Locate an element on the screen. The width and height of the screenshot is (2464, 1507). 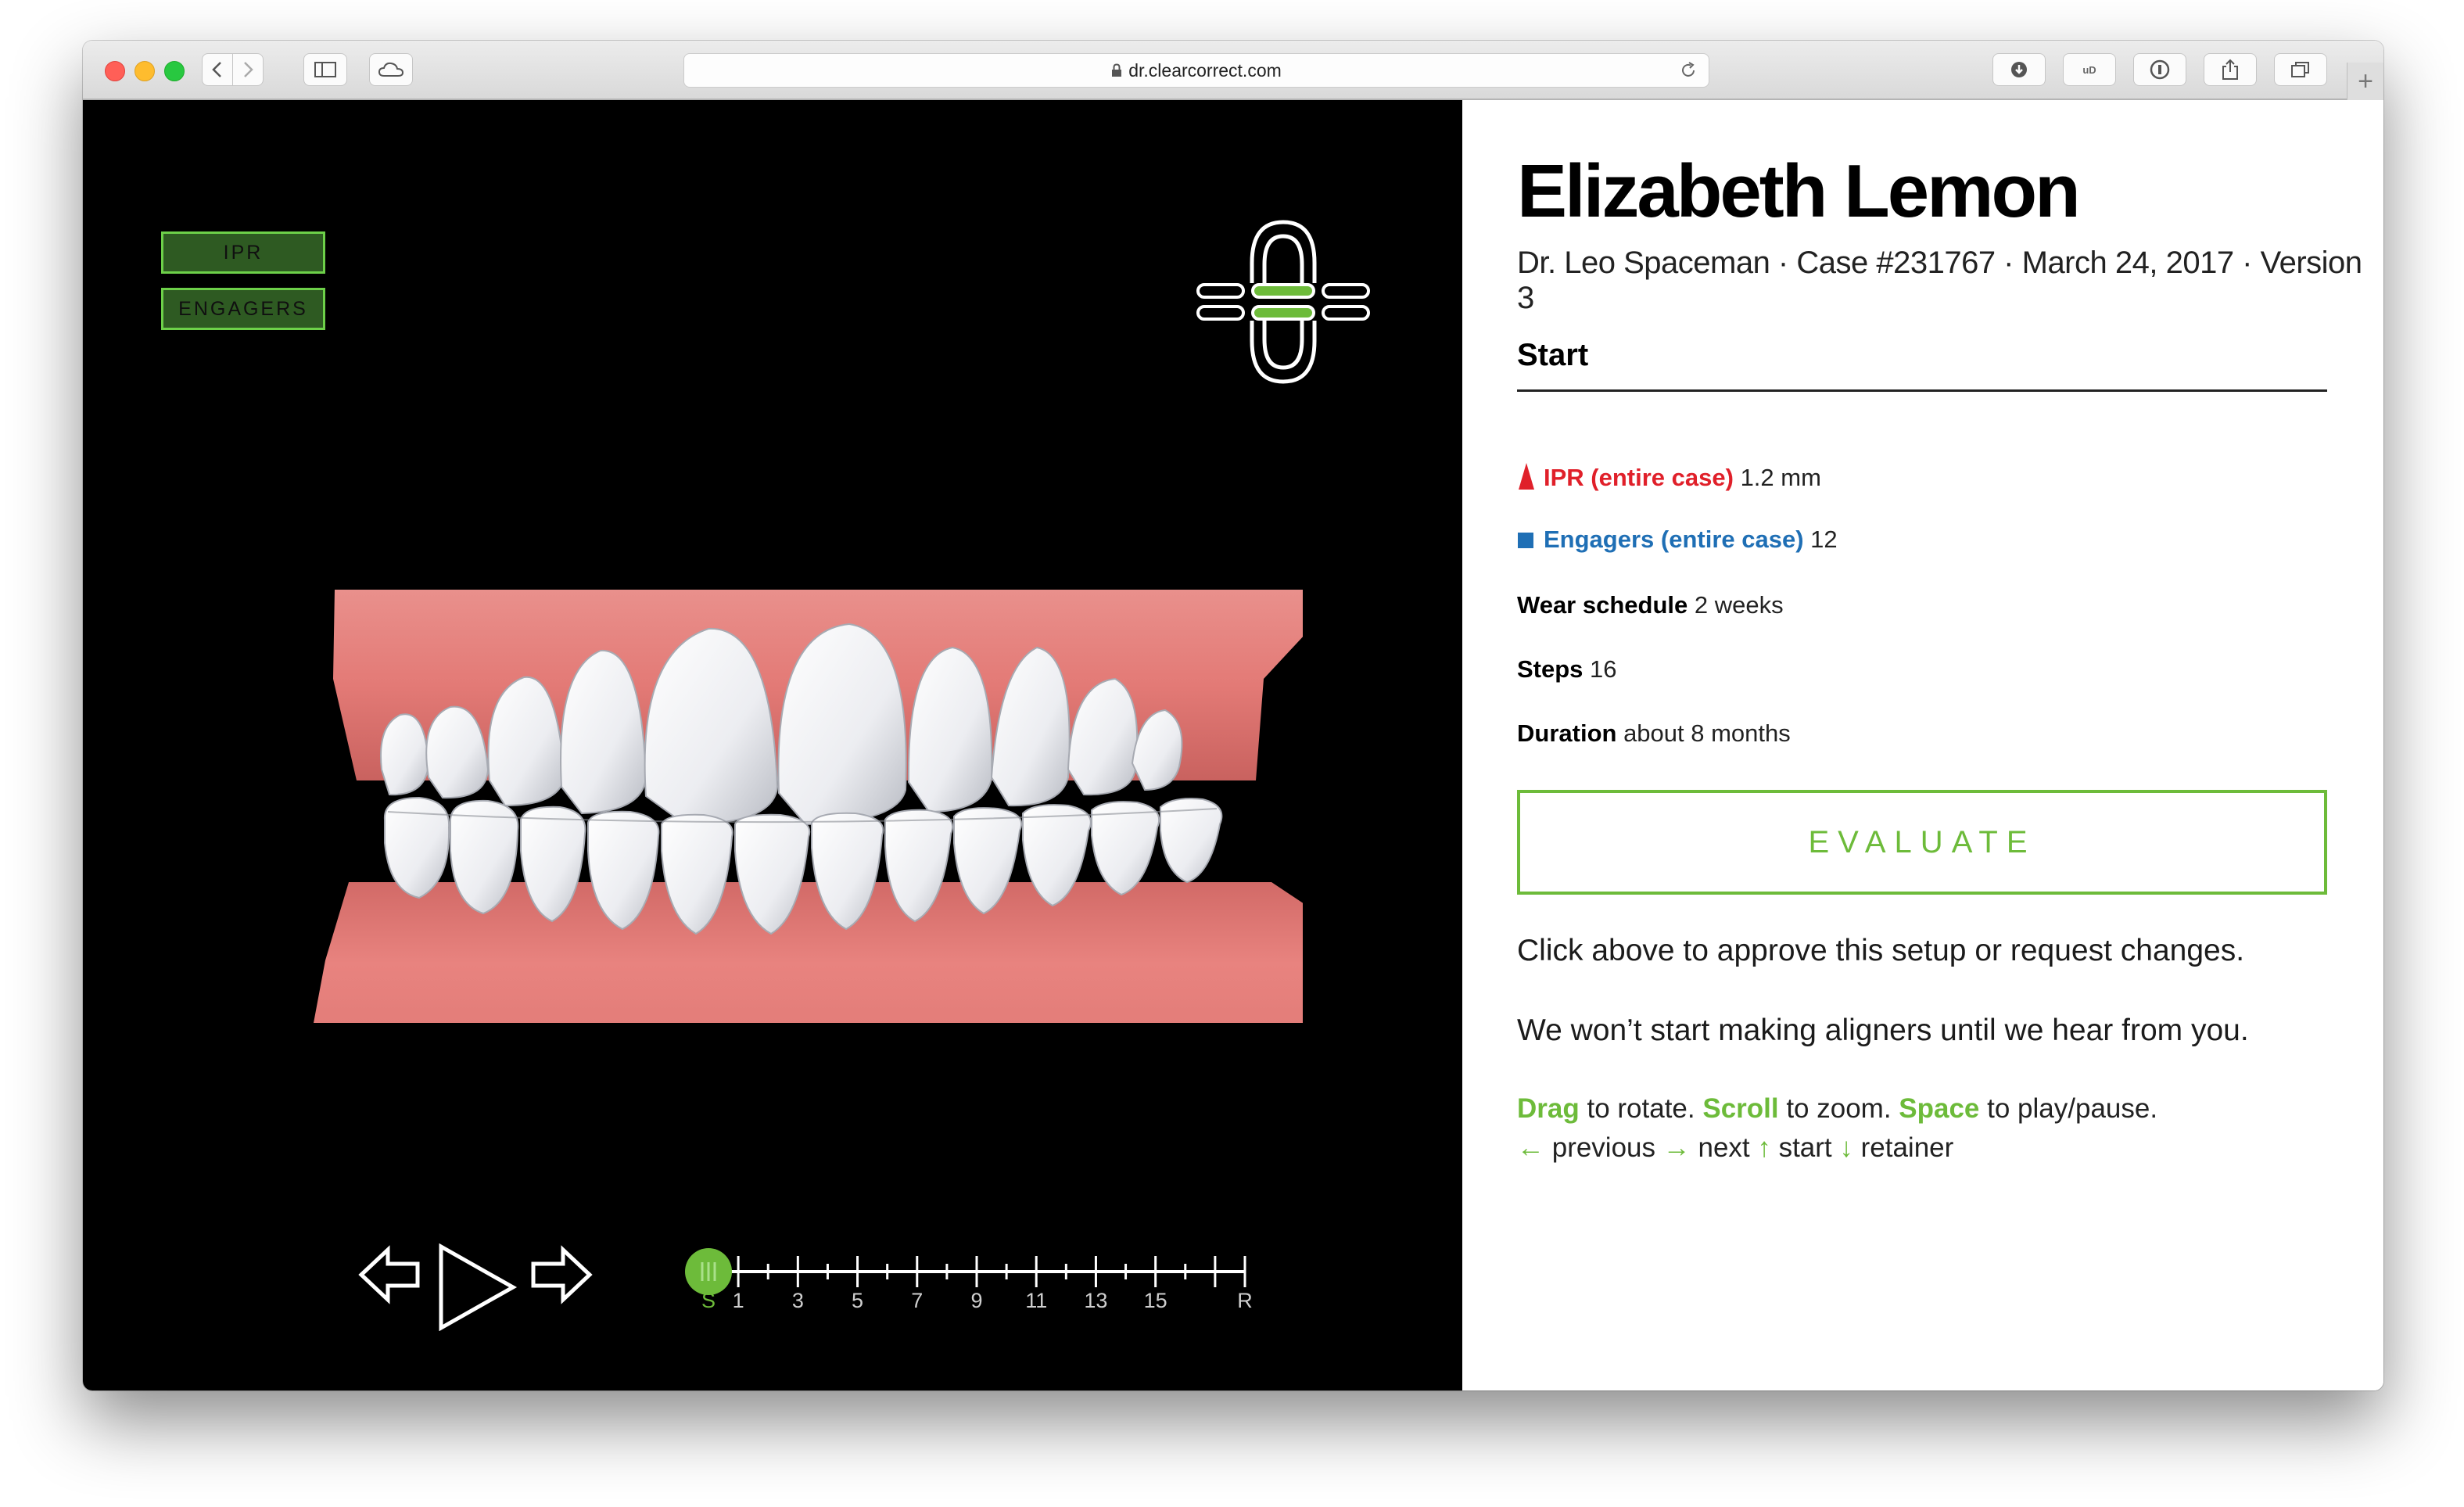
chevron-right-icon is located at coordinates (248, 69).